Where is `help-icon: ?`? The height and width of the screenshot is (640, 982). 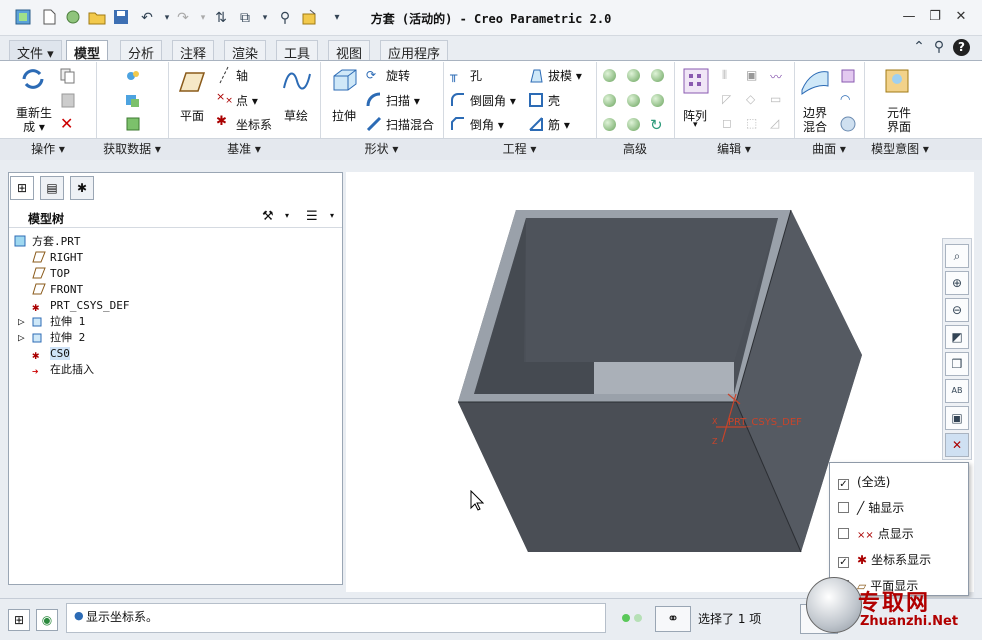 help-icon: ? is located at coordinates (961, 47).